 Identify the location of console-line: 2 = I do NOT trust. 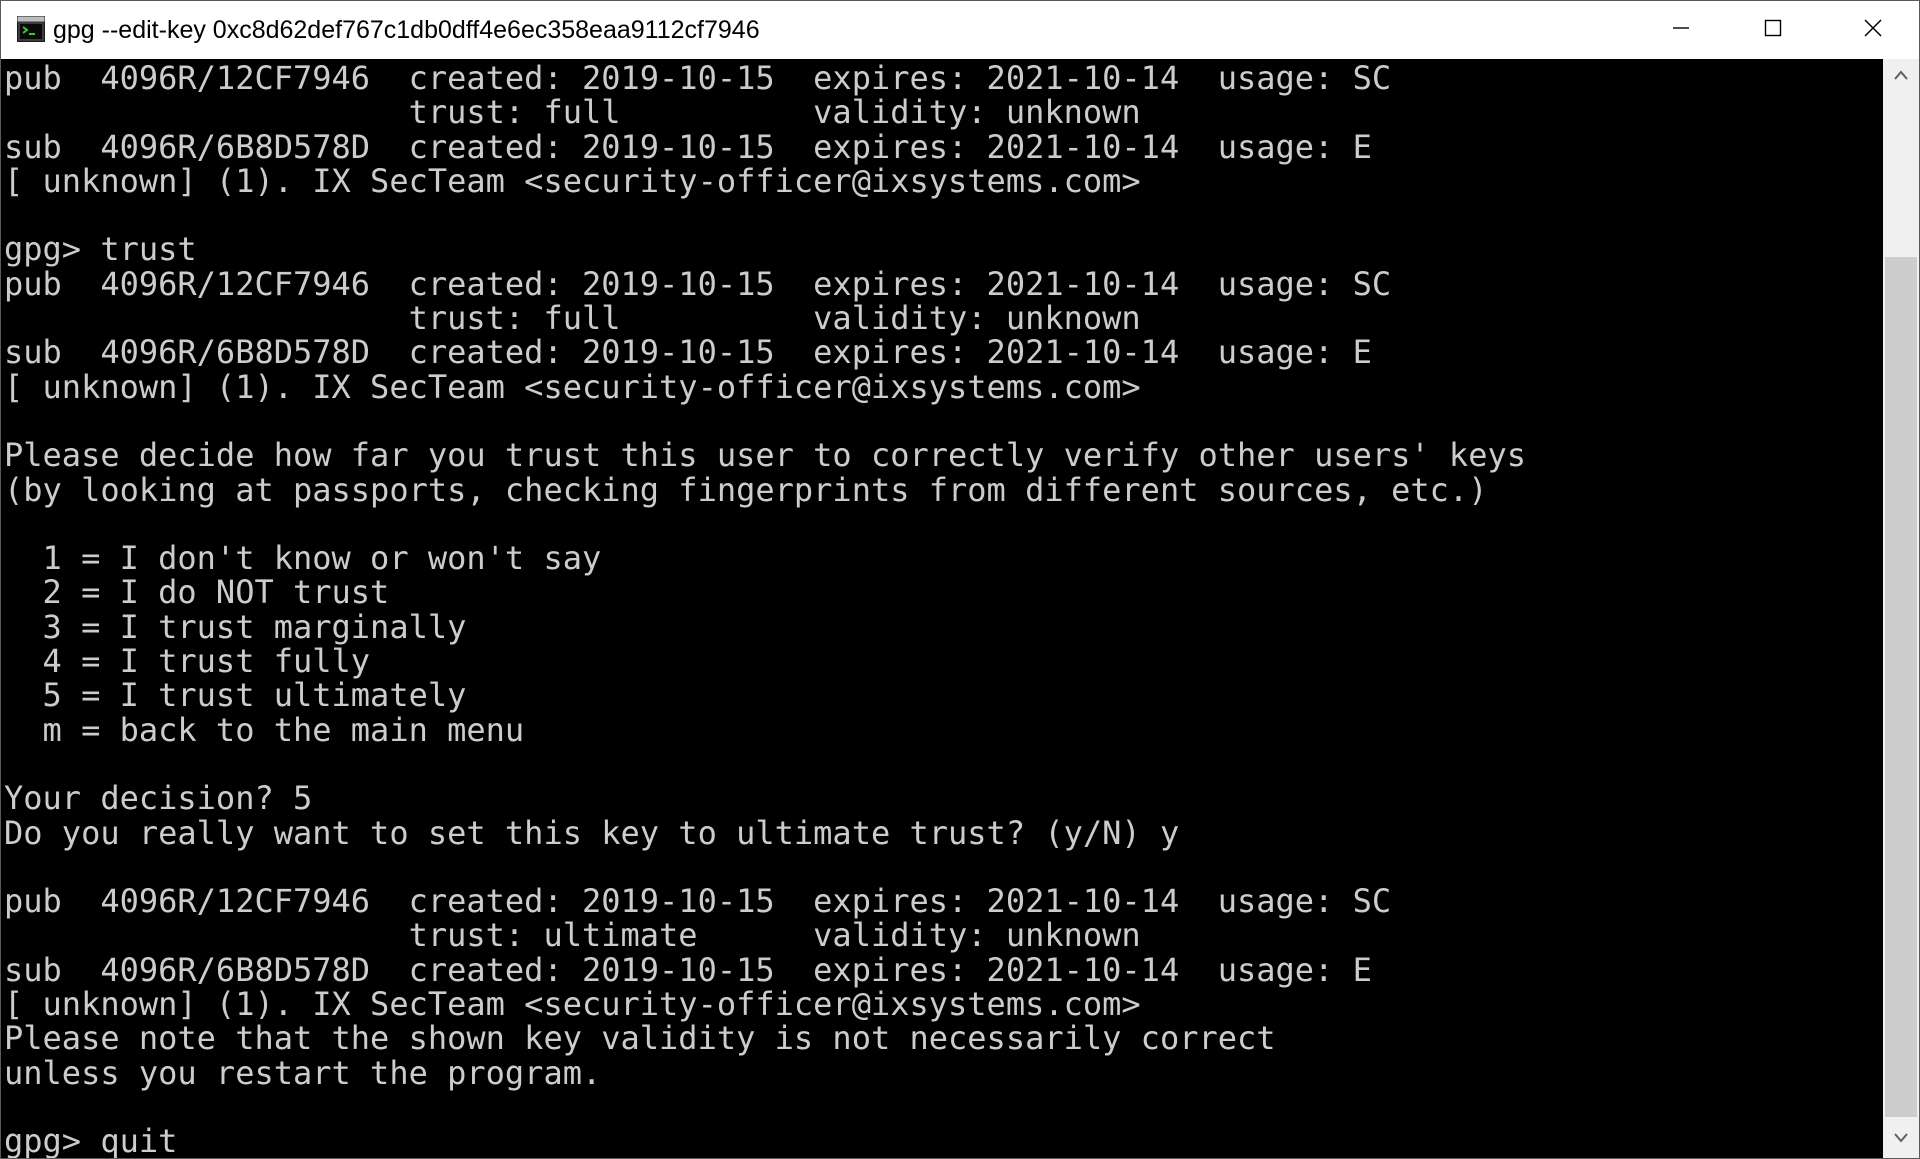
(197, 592).